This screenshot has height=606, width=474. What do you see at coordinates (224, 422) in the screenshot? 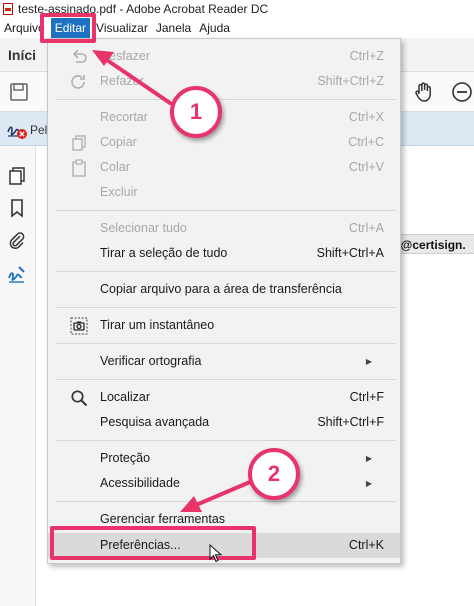
I see `menu-item-pesquisa-avancada: Pesquisa avançada Shift+Ctrl+F` at bounding box center [224, 422].